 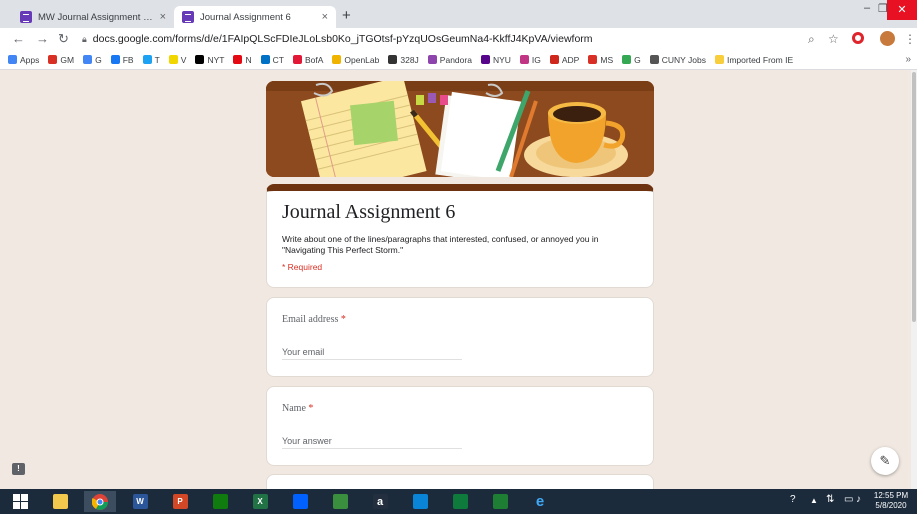 I want to click on page-scrollbar, so click(x=914, y=279).